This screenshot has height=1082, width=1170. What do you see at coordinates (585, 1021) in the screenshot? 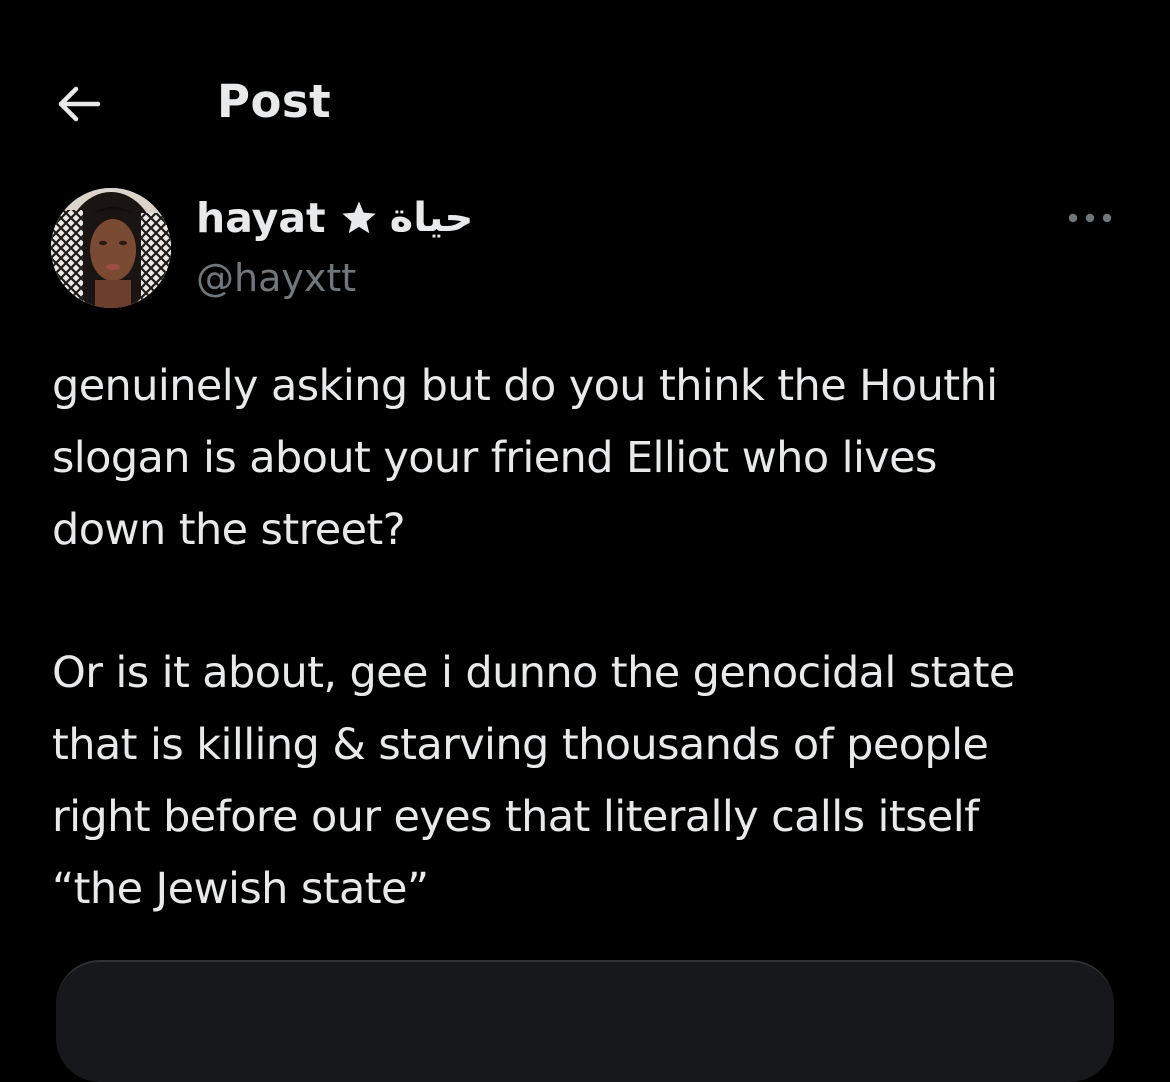
I see `embedded-content-card` at bounding box center [585, 1021].